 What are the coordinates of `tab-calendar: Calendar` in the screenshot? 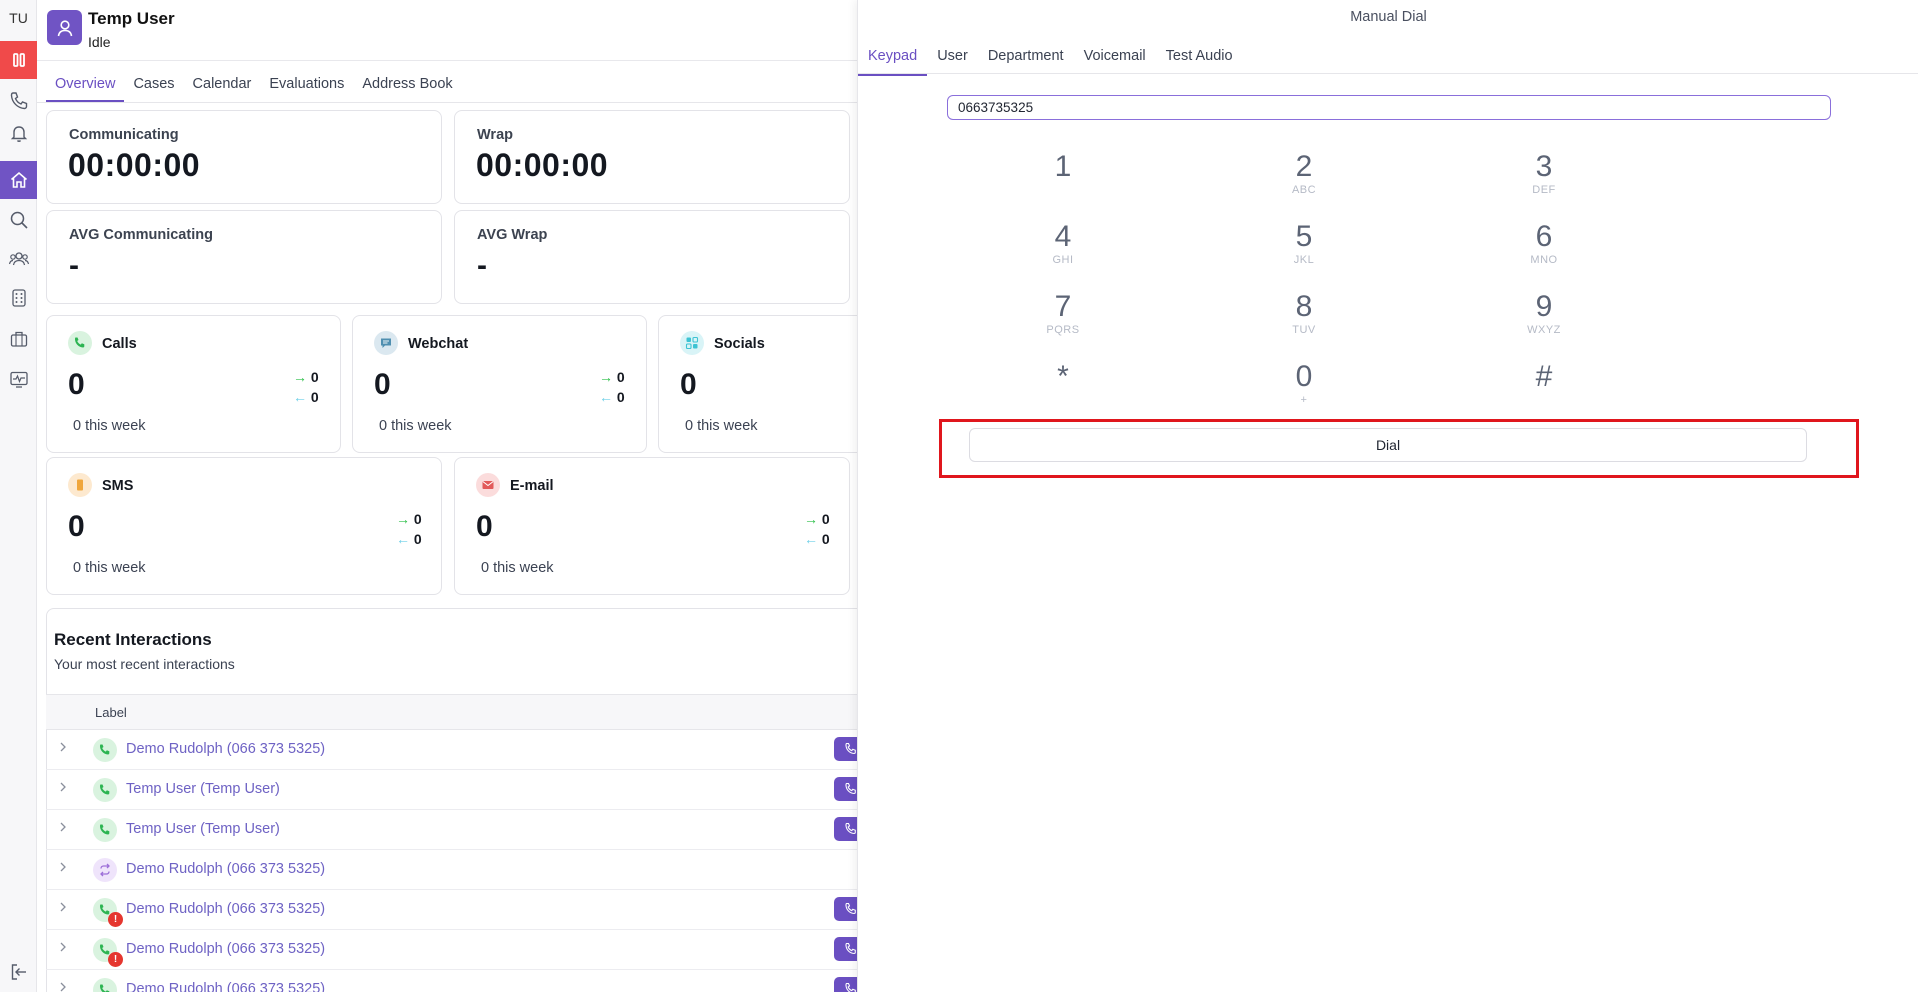 It's located at (222, 87).